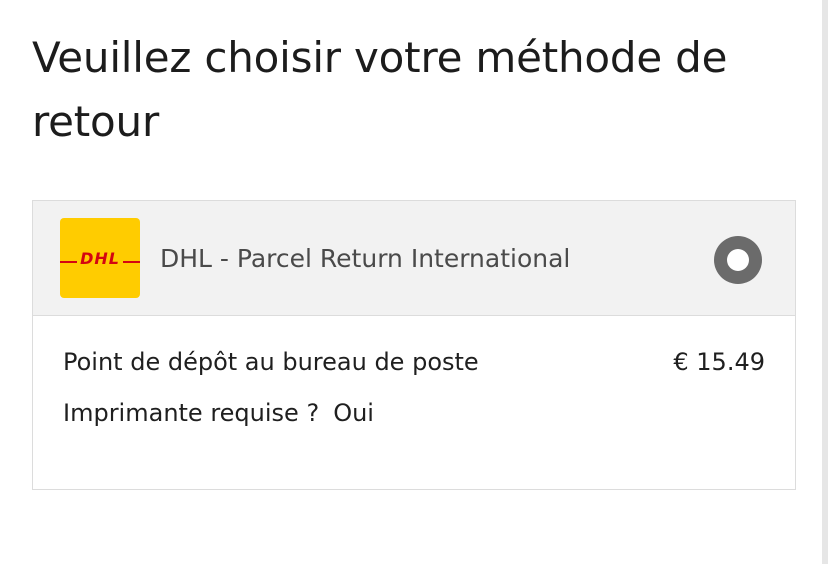 The image size is (828, 564). I want to click on printer-info: Imprimante requise ? Oui, so click(218, 413).